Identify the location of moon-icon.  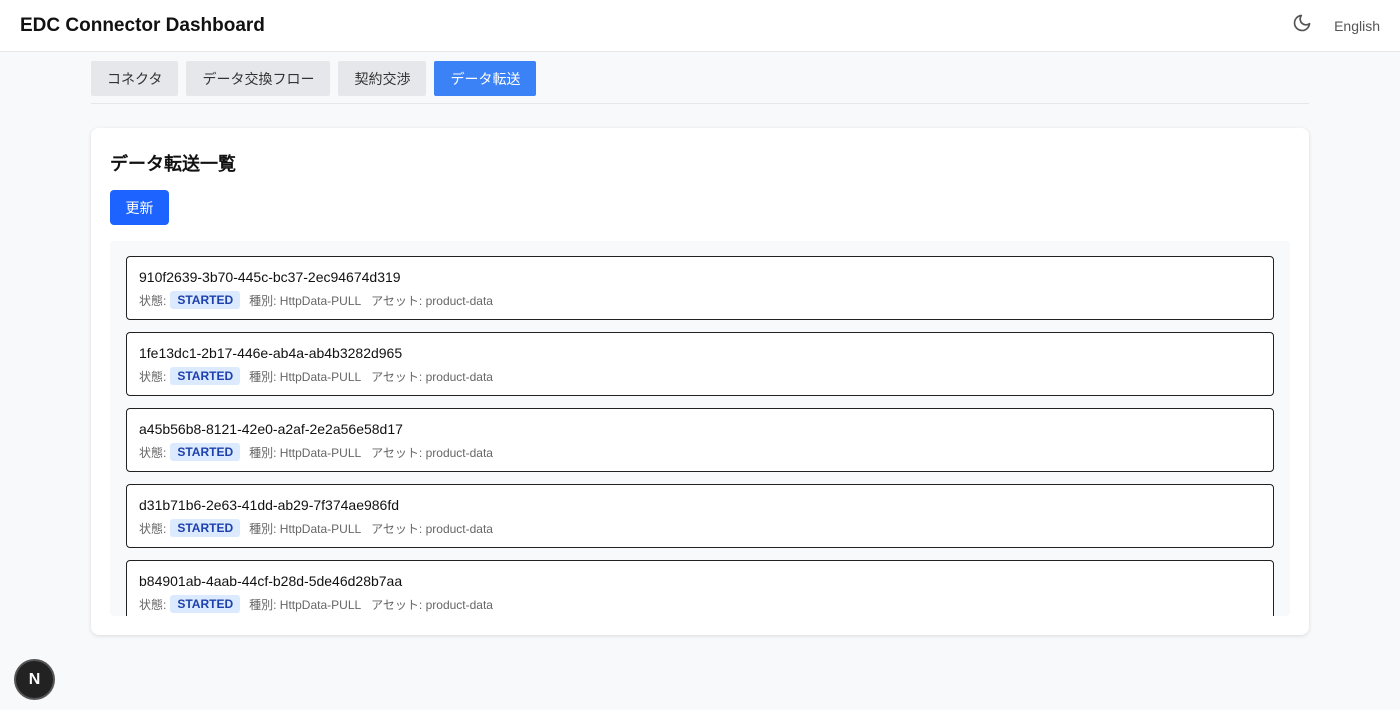
(1302, 25).